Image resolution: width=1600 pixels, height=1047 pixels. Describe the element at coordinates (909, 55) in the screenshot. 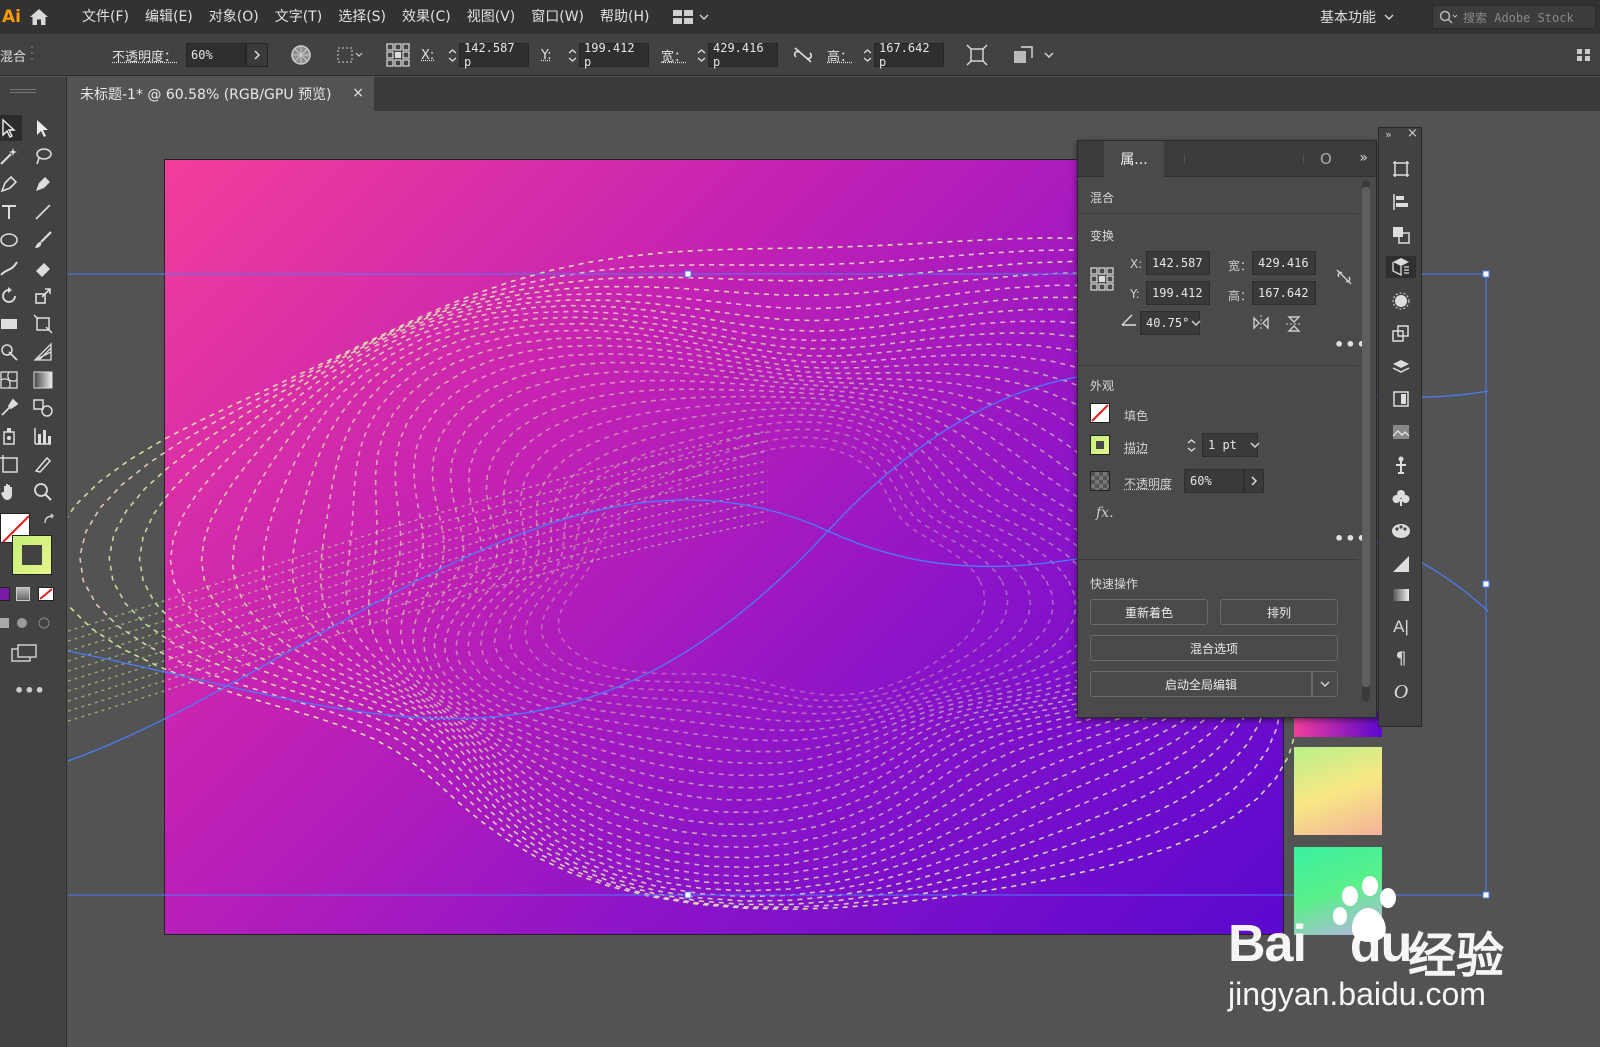

I see `height-field: 167.642 p` at that location.